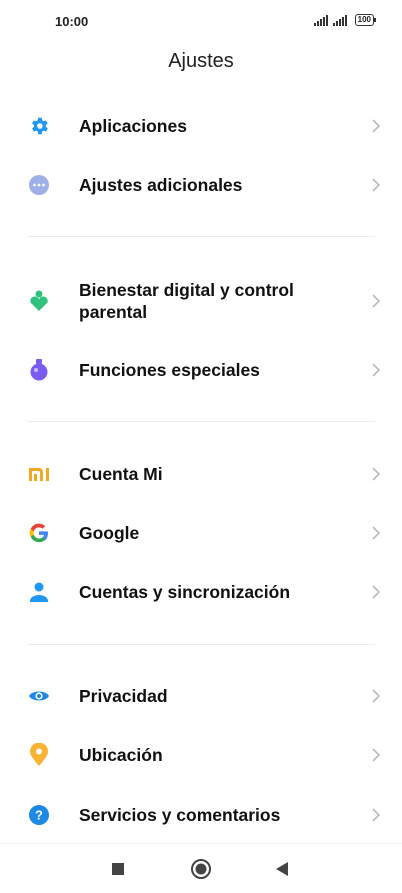 The width and height of the screenshot is (402, 893). I want to click on back-button, so click(282, 869).